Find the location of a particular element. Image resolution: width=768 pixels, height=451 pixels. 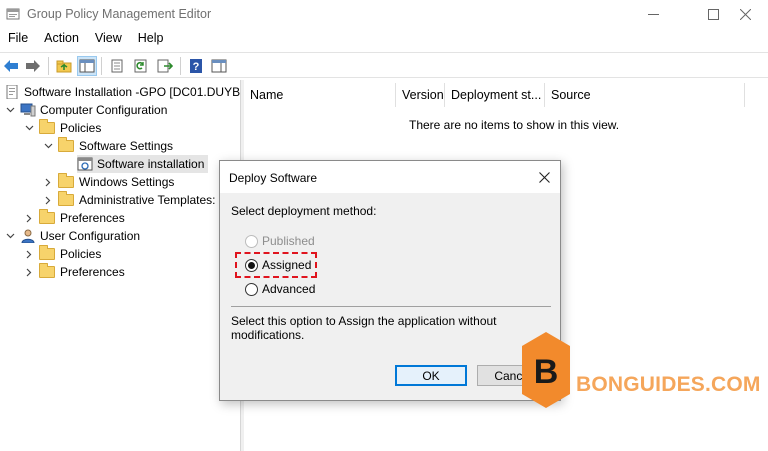

empty-list-message: There are no items to show in this view. is located at coordinates (514, 125).